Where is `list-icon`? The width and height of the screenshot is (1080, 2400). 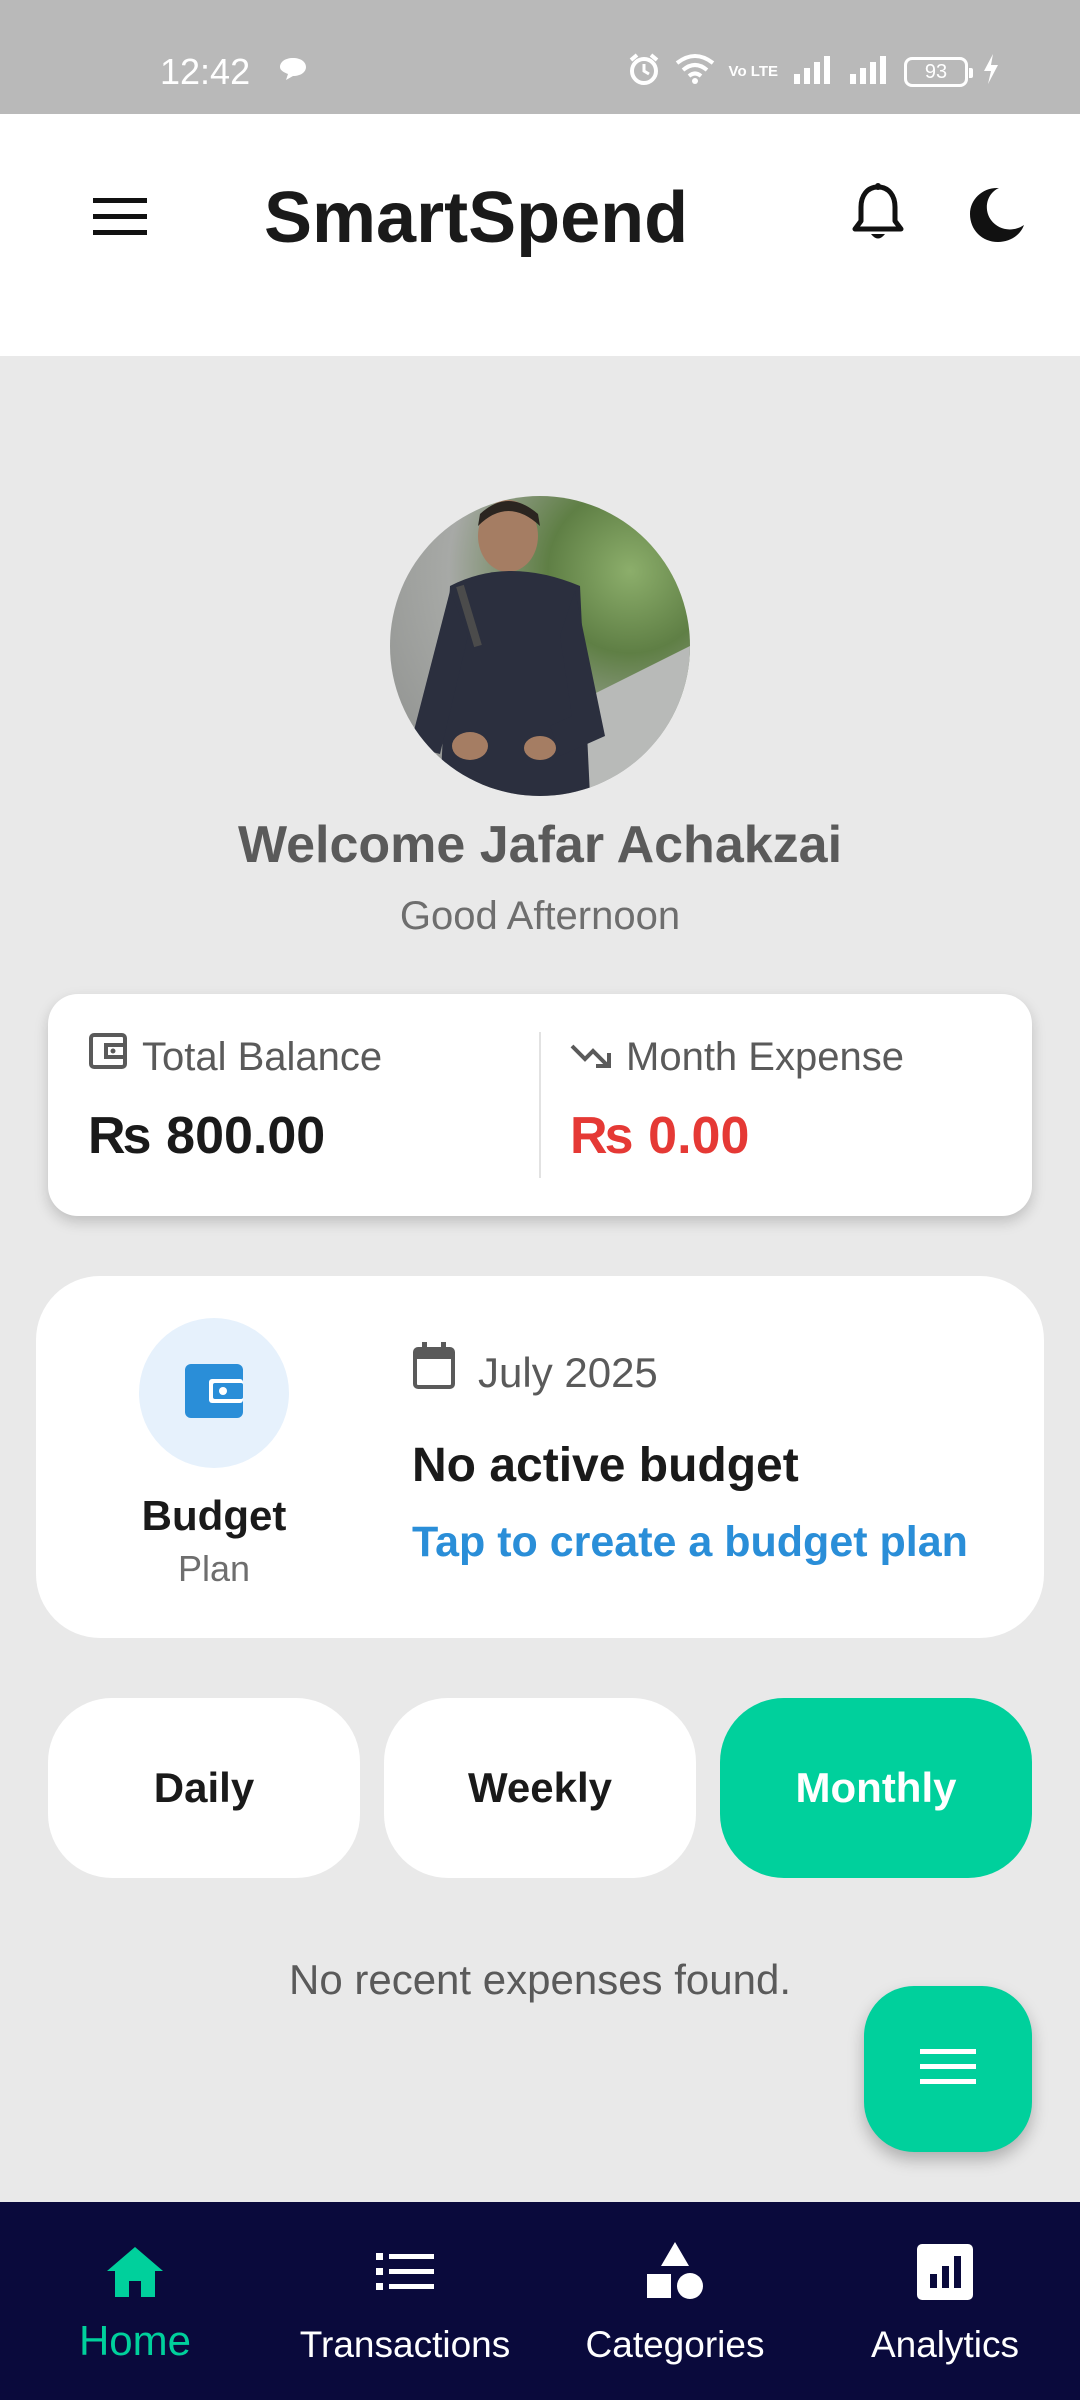
list-icon is located at coordinates (405, 2274).